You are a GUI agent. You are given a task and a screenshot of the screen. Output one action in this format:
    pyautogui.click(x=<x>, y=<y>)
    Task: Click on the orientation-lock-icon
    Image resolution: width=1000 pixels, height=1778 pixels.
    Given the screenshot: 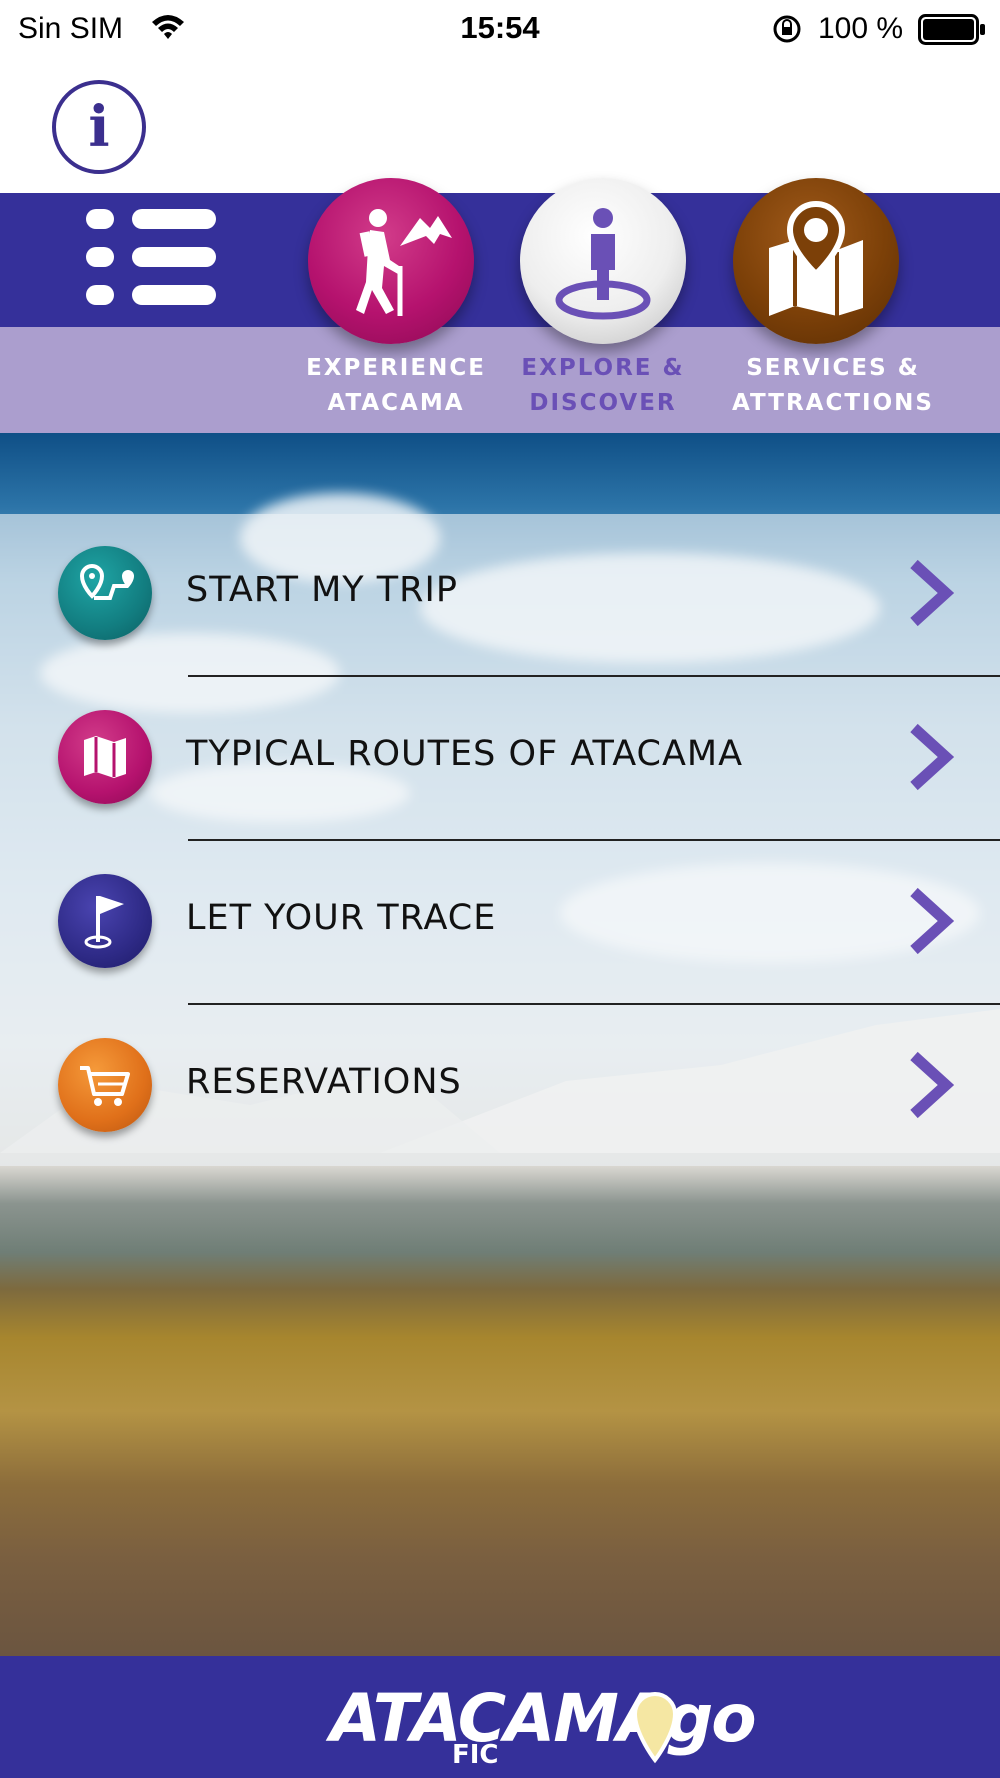 What is the action you would take?
    pyautogui.click(x=787, y=31)
    